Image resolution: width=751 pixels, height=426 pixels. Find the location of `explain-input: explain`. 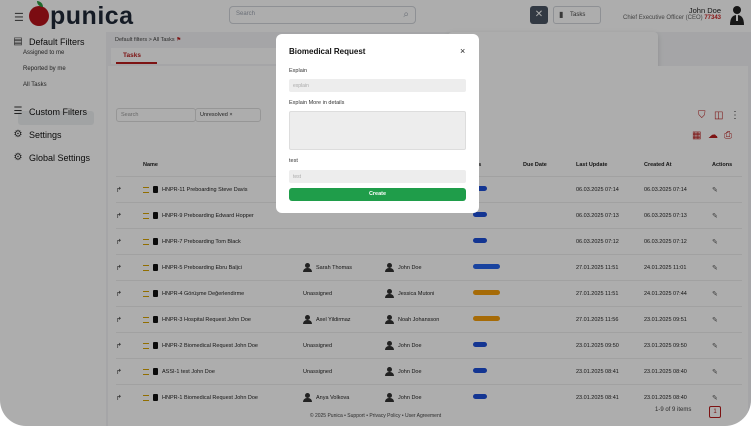

explain-input: explain is located at coordinates (377, 85).